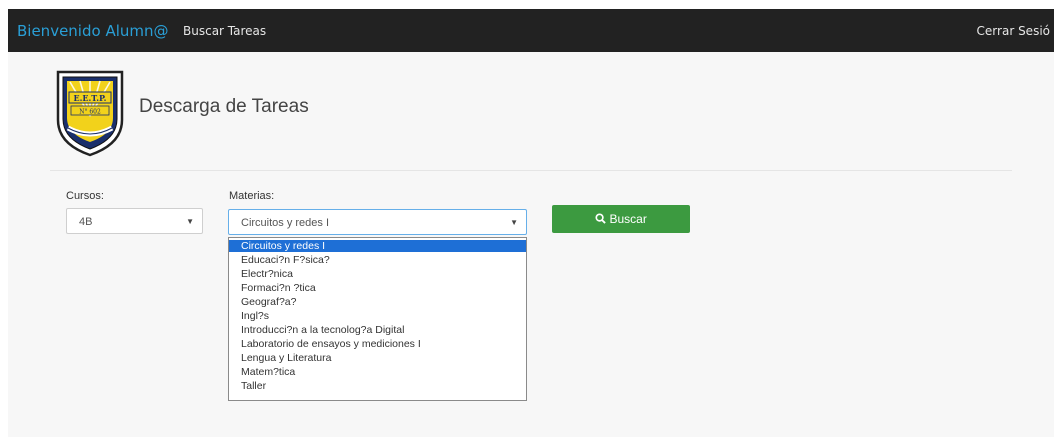 The height and width of the screenshot is (437, 1054). What do you see at coordinates (377, 222) in the screenshot?
I see `materias-select: Circuitos y redes I ▼` at bounding box center [377, 222].